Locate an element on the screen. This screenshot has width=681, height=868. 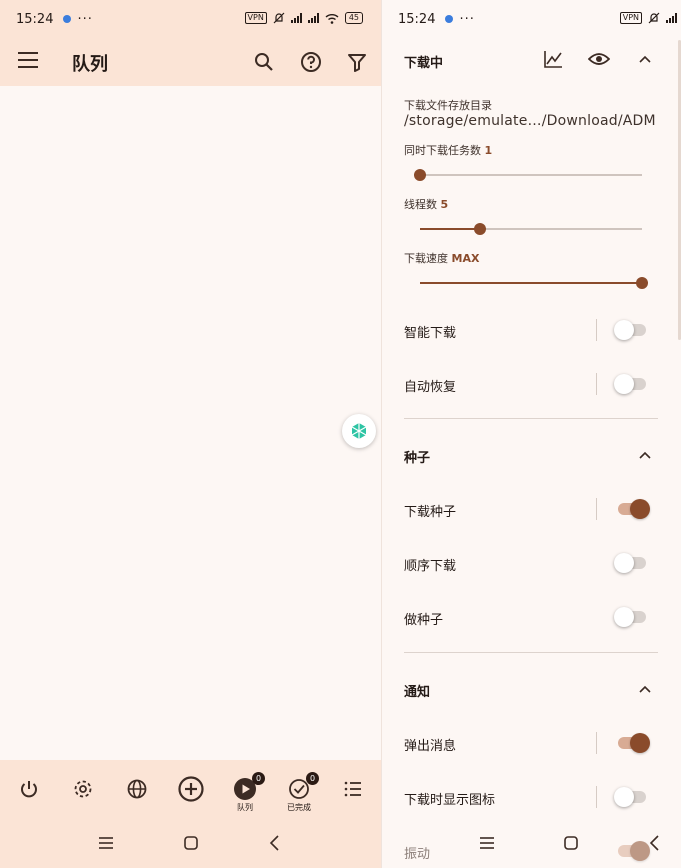
speed-slider is located at coordinates (534, 283).